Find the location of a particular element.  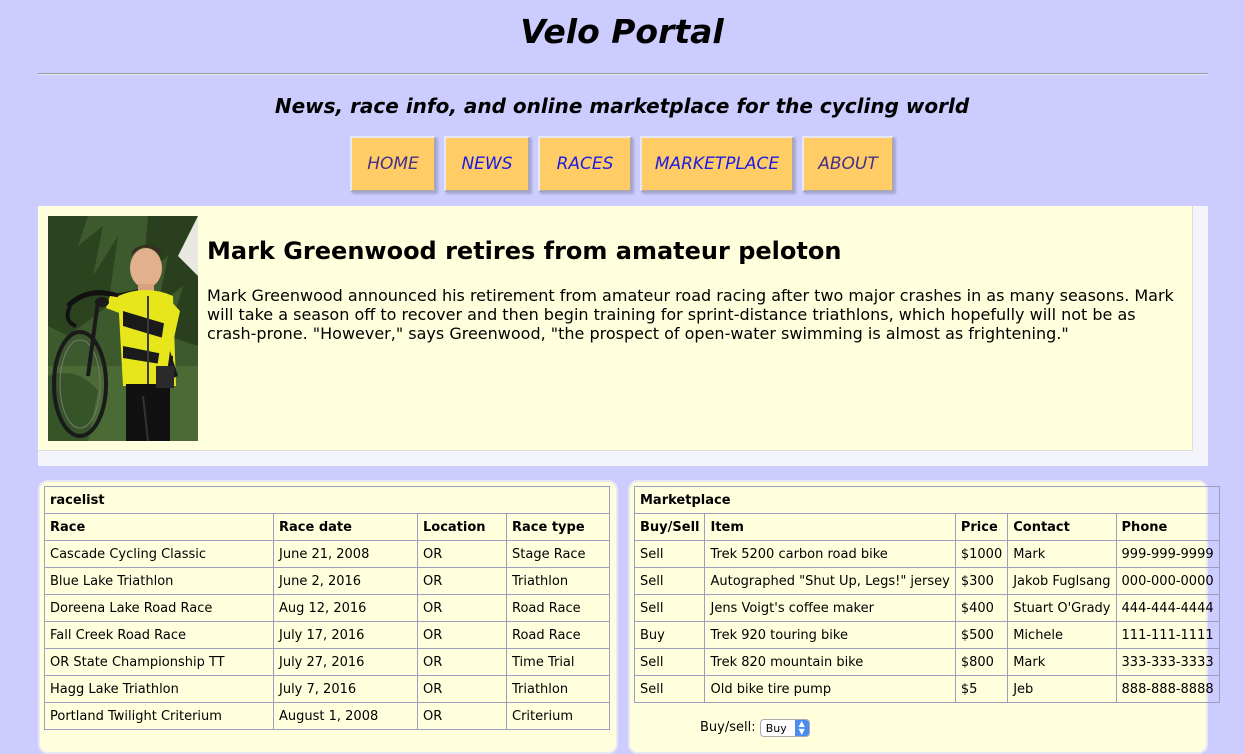

listing-item: Trek 820 mountain bike is located at coordinates (830, 662).